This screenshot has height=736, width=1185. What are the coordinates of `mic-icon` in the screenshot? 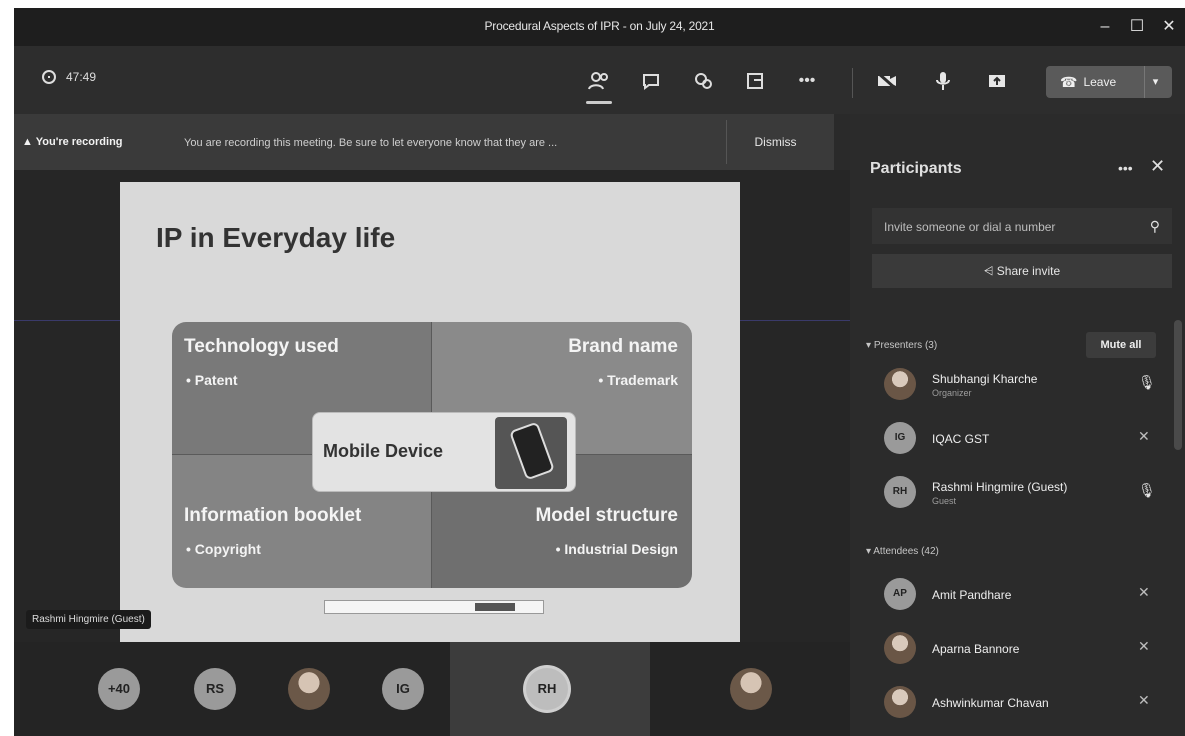 It's located at (943, 81).